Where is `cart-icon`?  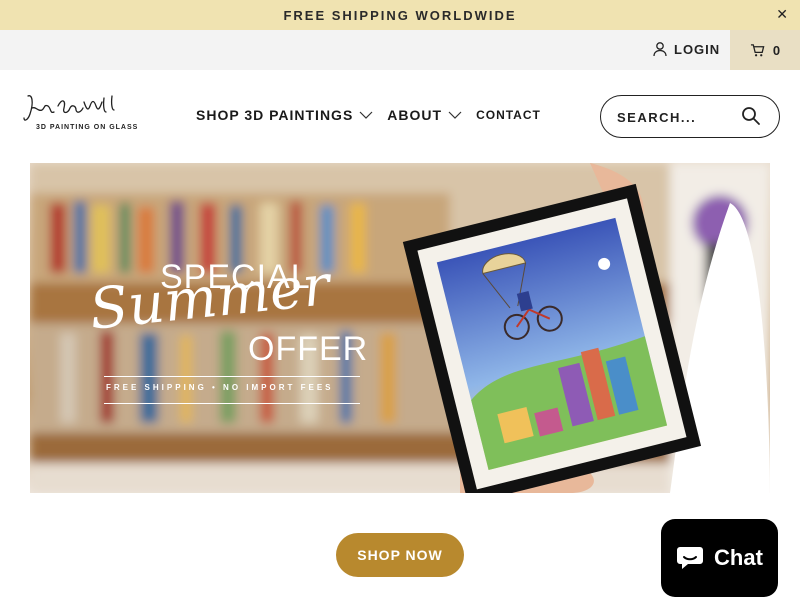 cart-icon is located at coordinates (757, 49).